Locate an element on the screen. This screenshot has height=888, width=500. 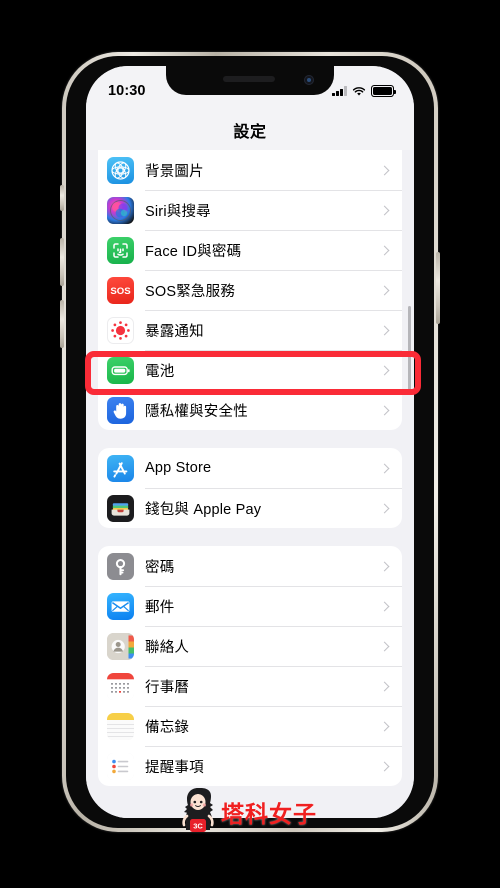
settings-row: 暴露通知 is located at coordinates (250, 330).